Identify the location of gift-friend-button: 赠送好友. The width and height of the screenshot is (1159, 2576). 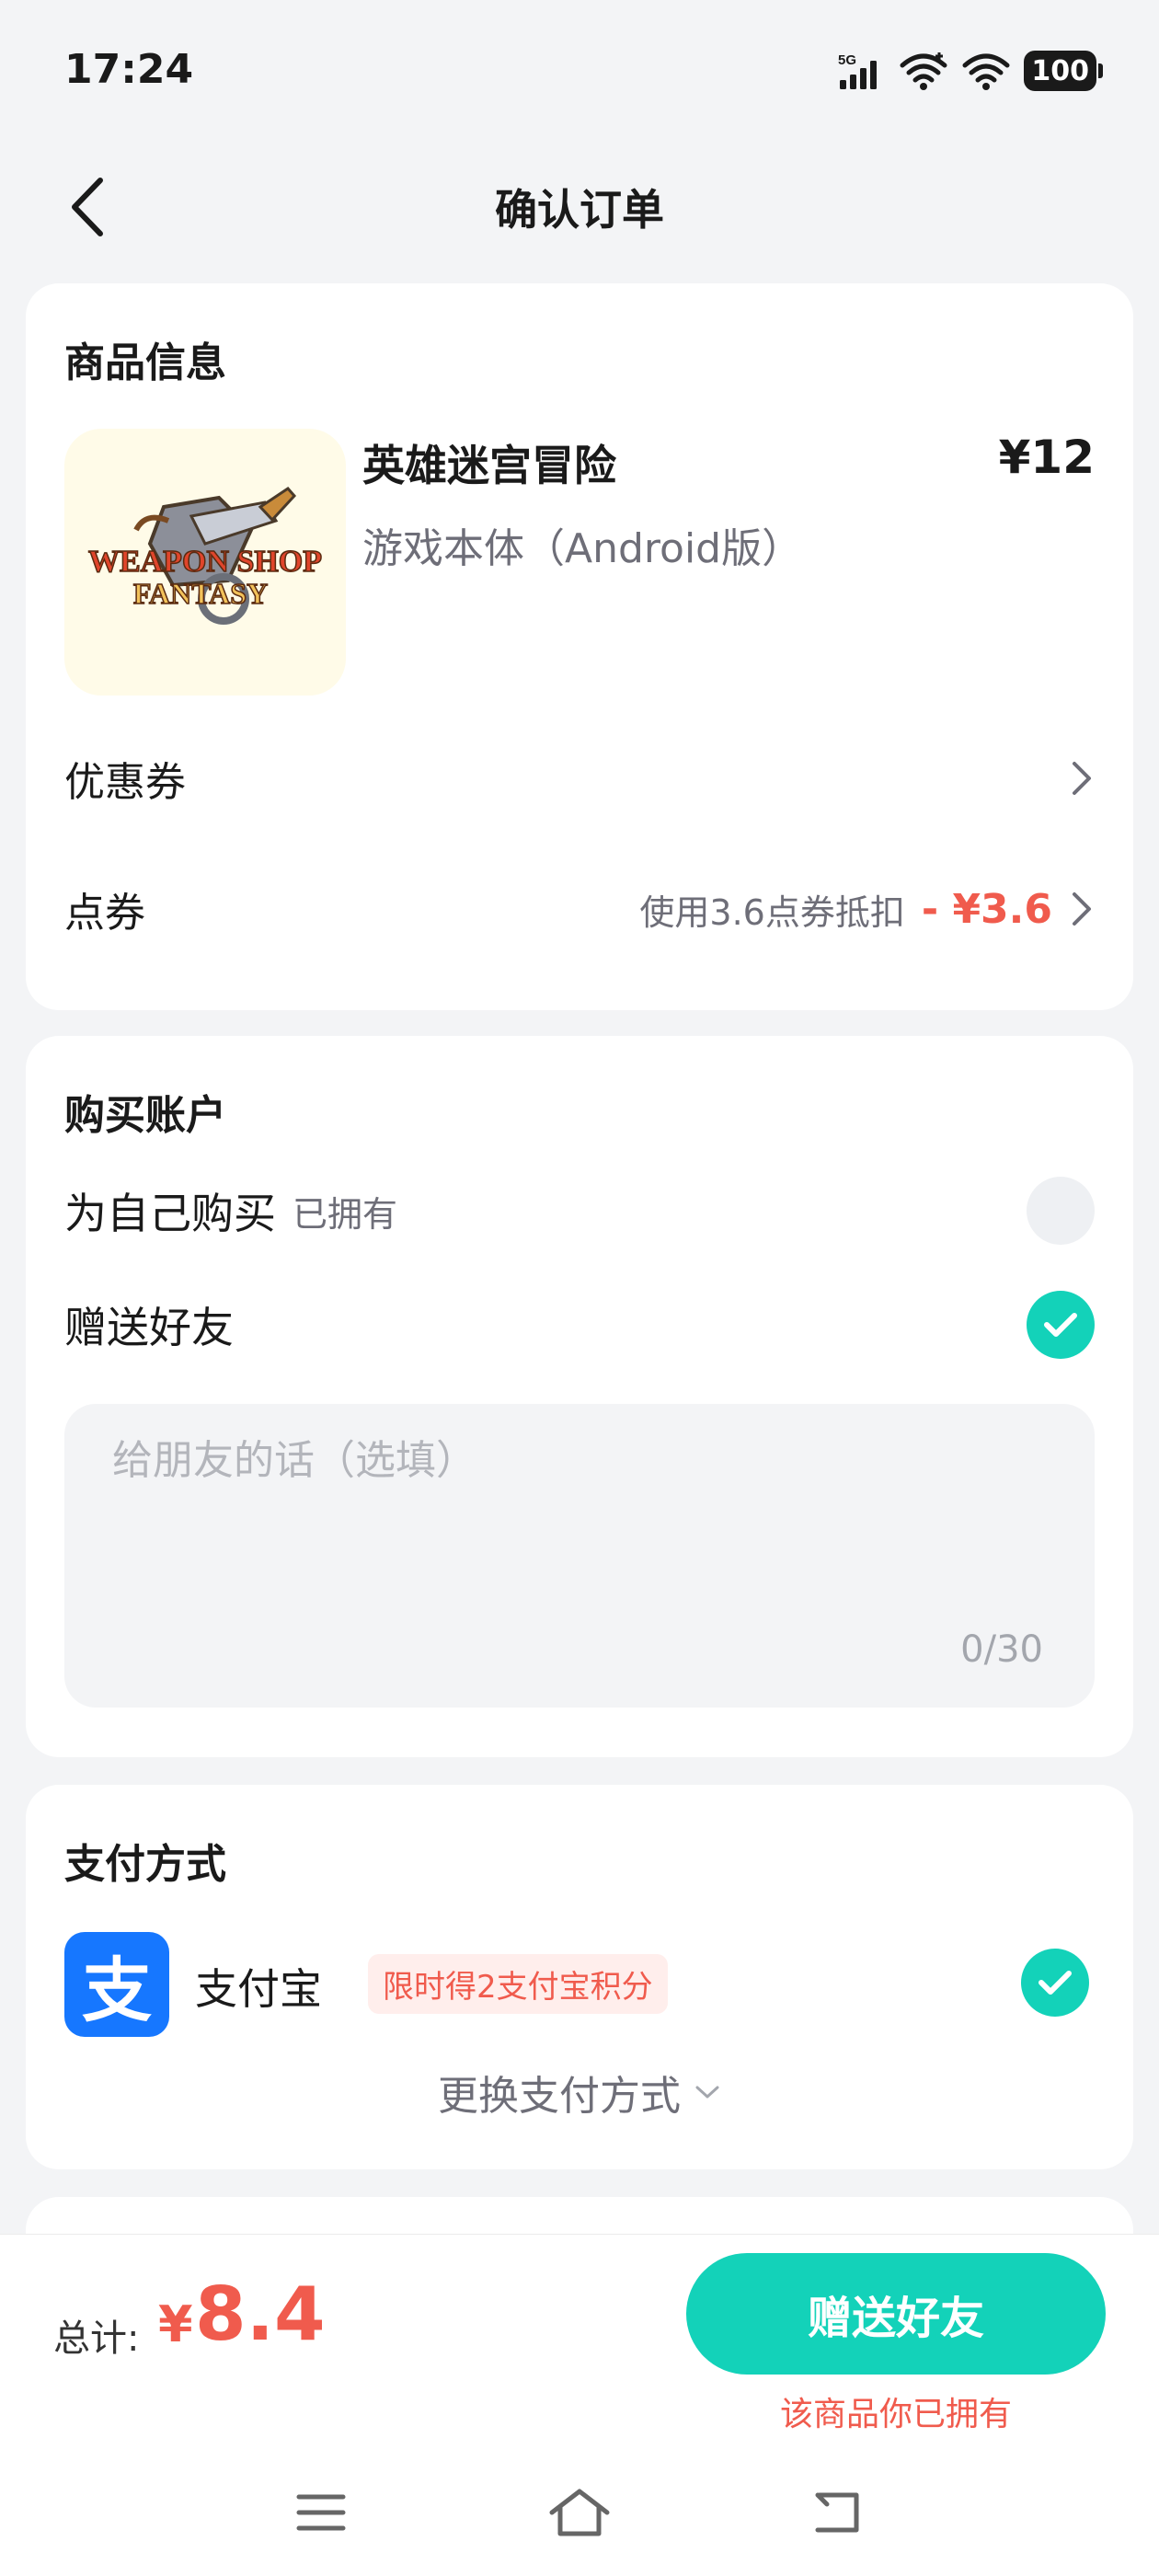
(896, 2314).